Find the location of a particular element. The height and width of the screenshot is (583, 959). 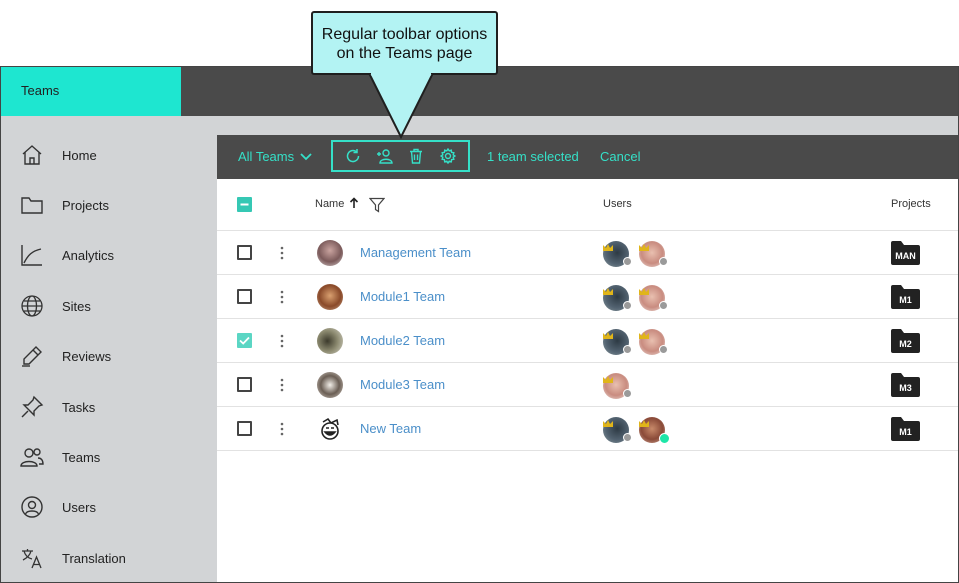

team-mascot-avatar is located at coordinates (330, 429).